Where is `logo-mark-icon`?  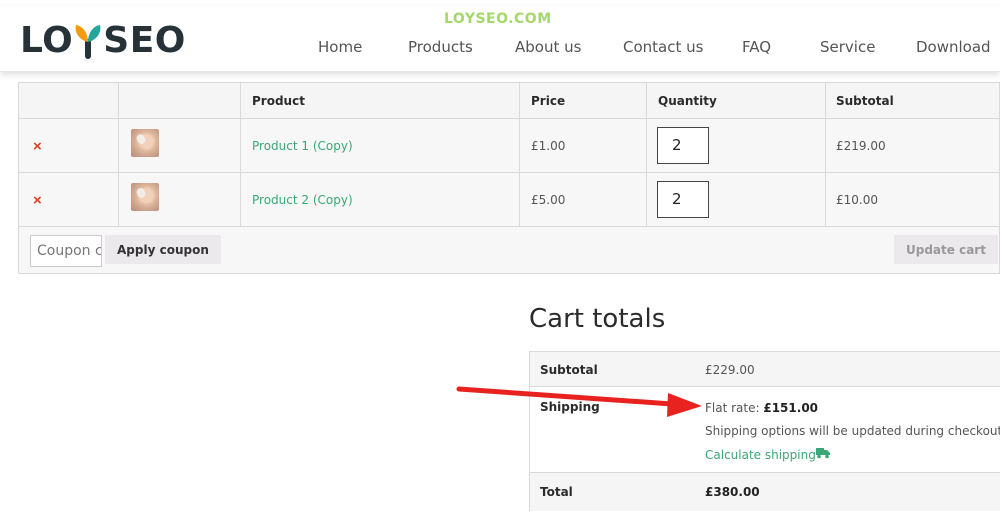
logo-mark-icon is located at coordinates (88, 40).